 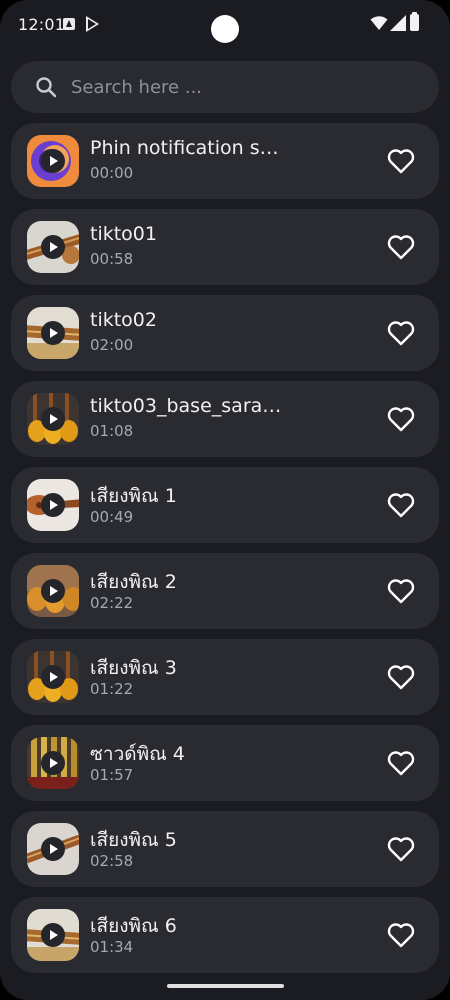 I want to click on song-title: เสียงพิณ 3, so click(x=133, y=668).